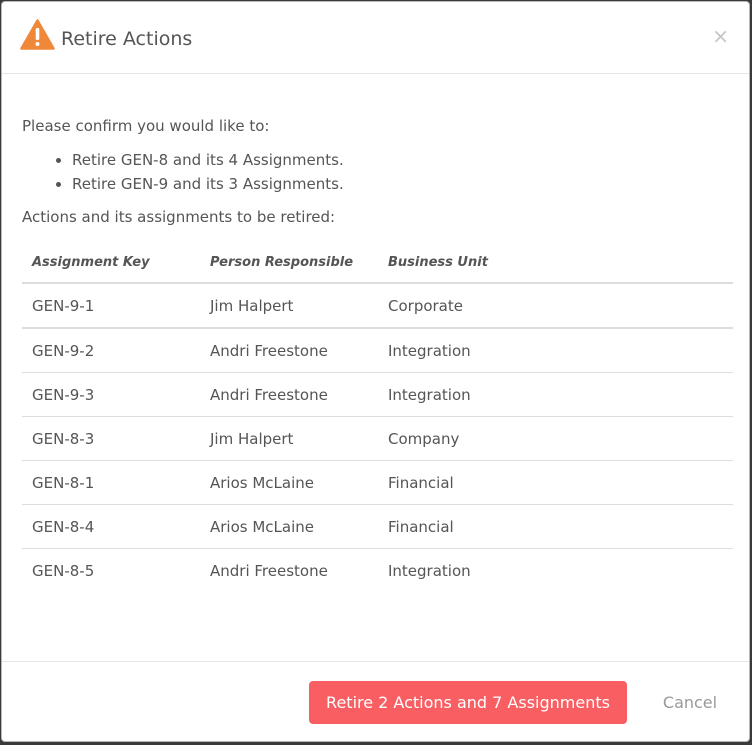 The width and height of the screenshot is (752, 745). Describe the element at coordinates (377, 571) in the screenshot. I see `table-row: GEN-8-5 Andri Freestone Integration` at that location.